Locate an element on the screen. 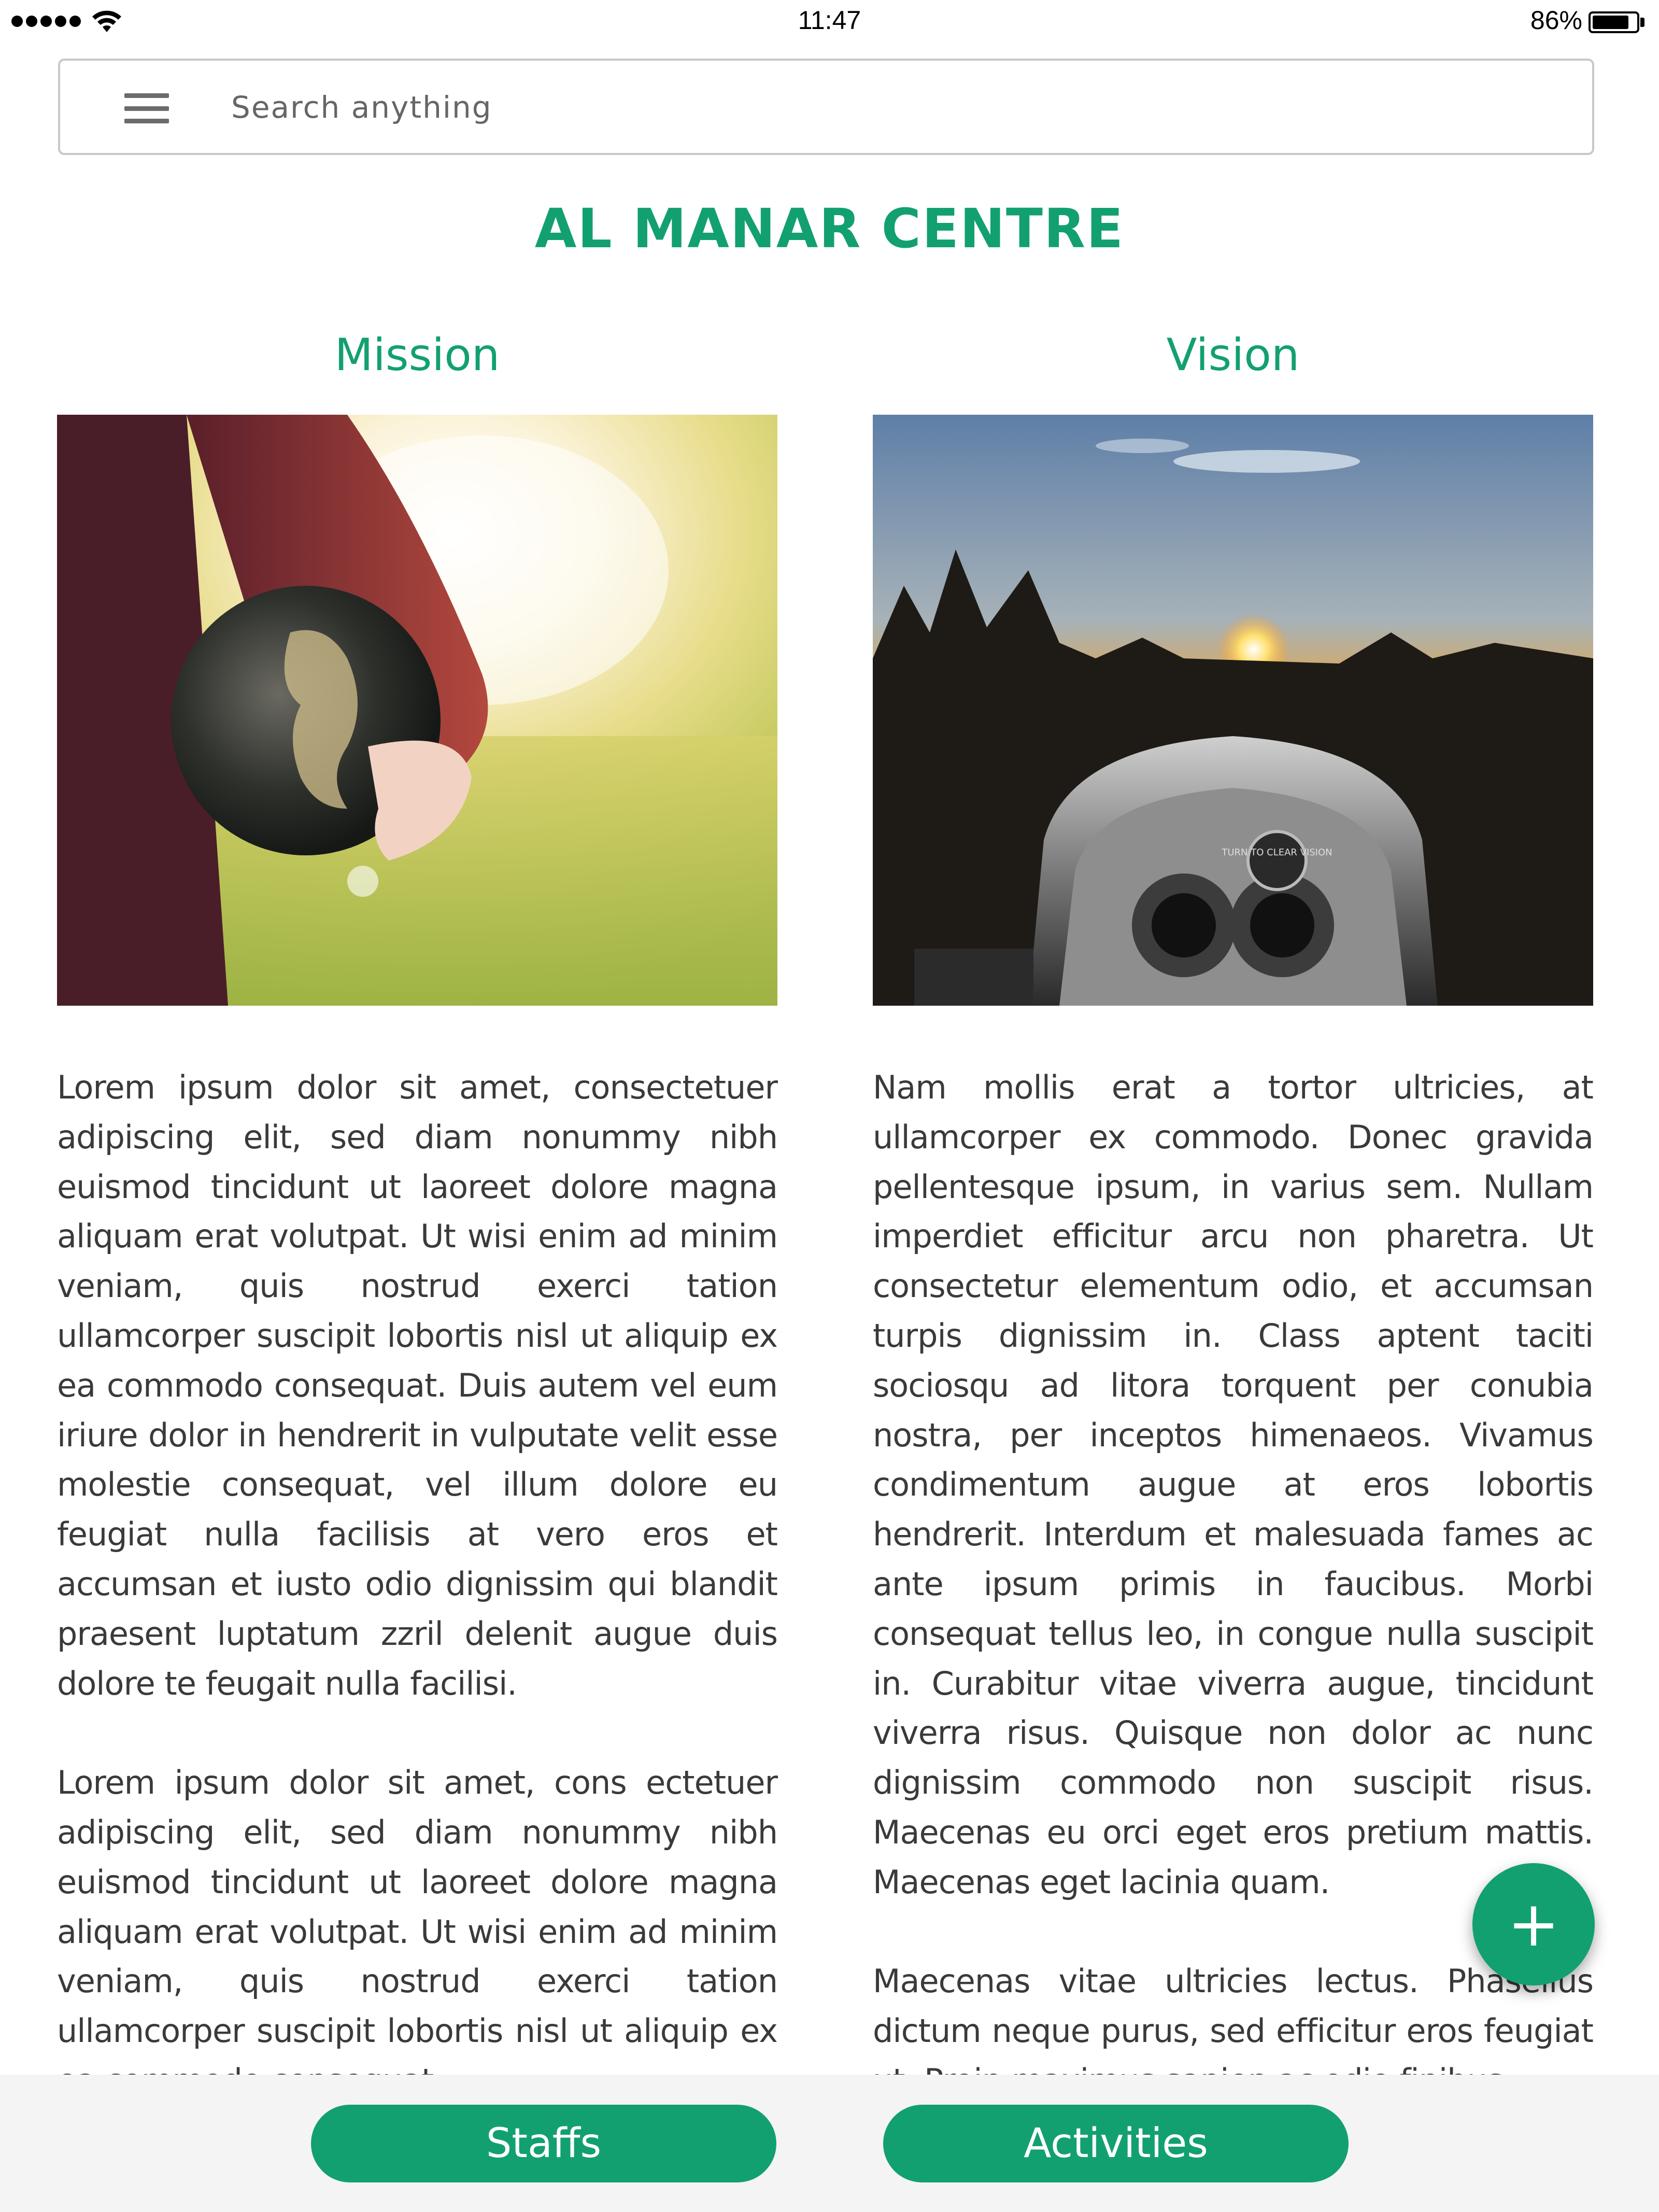 The height and width of the screenshot is (2212, 1659). activities-button: Activities is located at coordinates (1116, 2143).